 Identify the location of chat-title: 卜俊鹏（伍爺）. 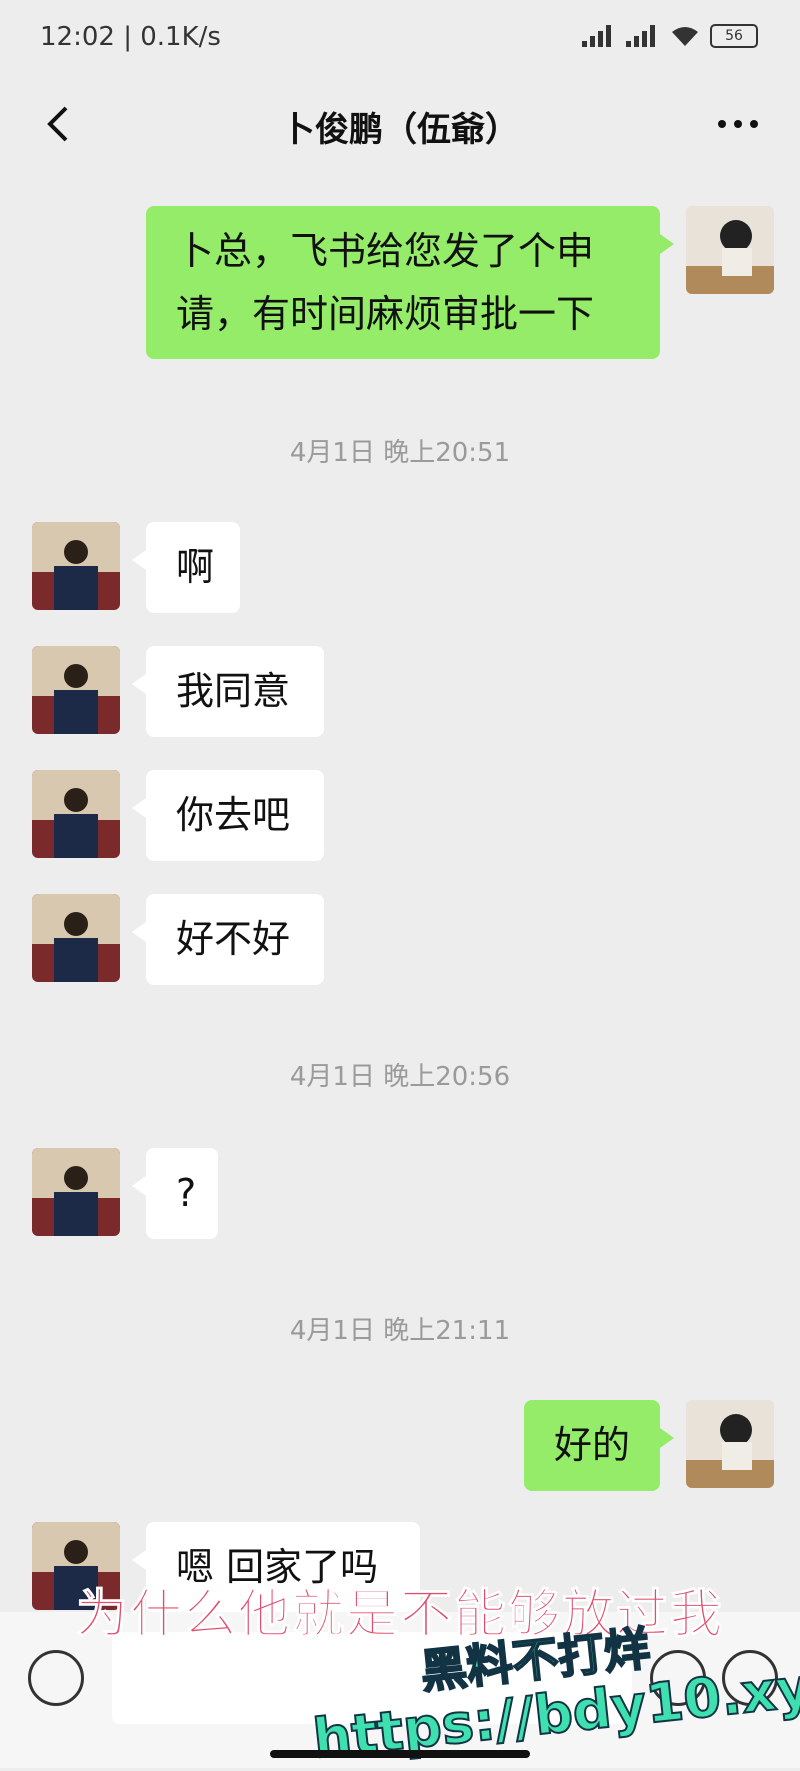
(400, 130).